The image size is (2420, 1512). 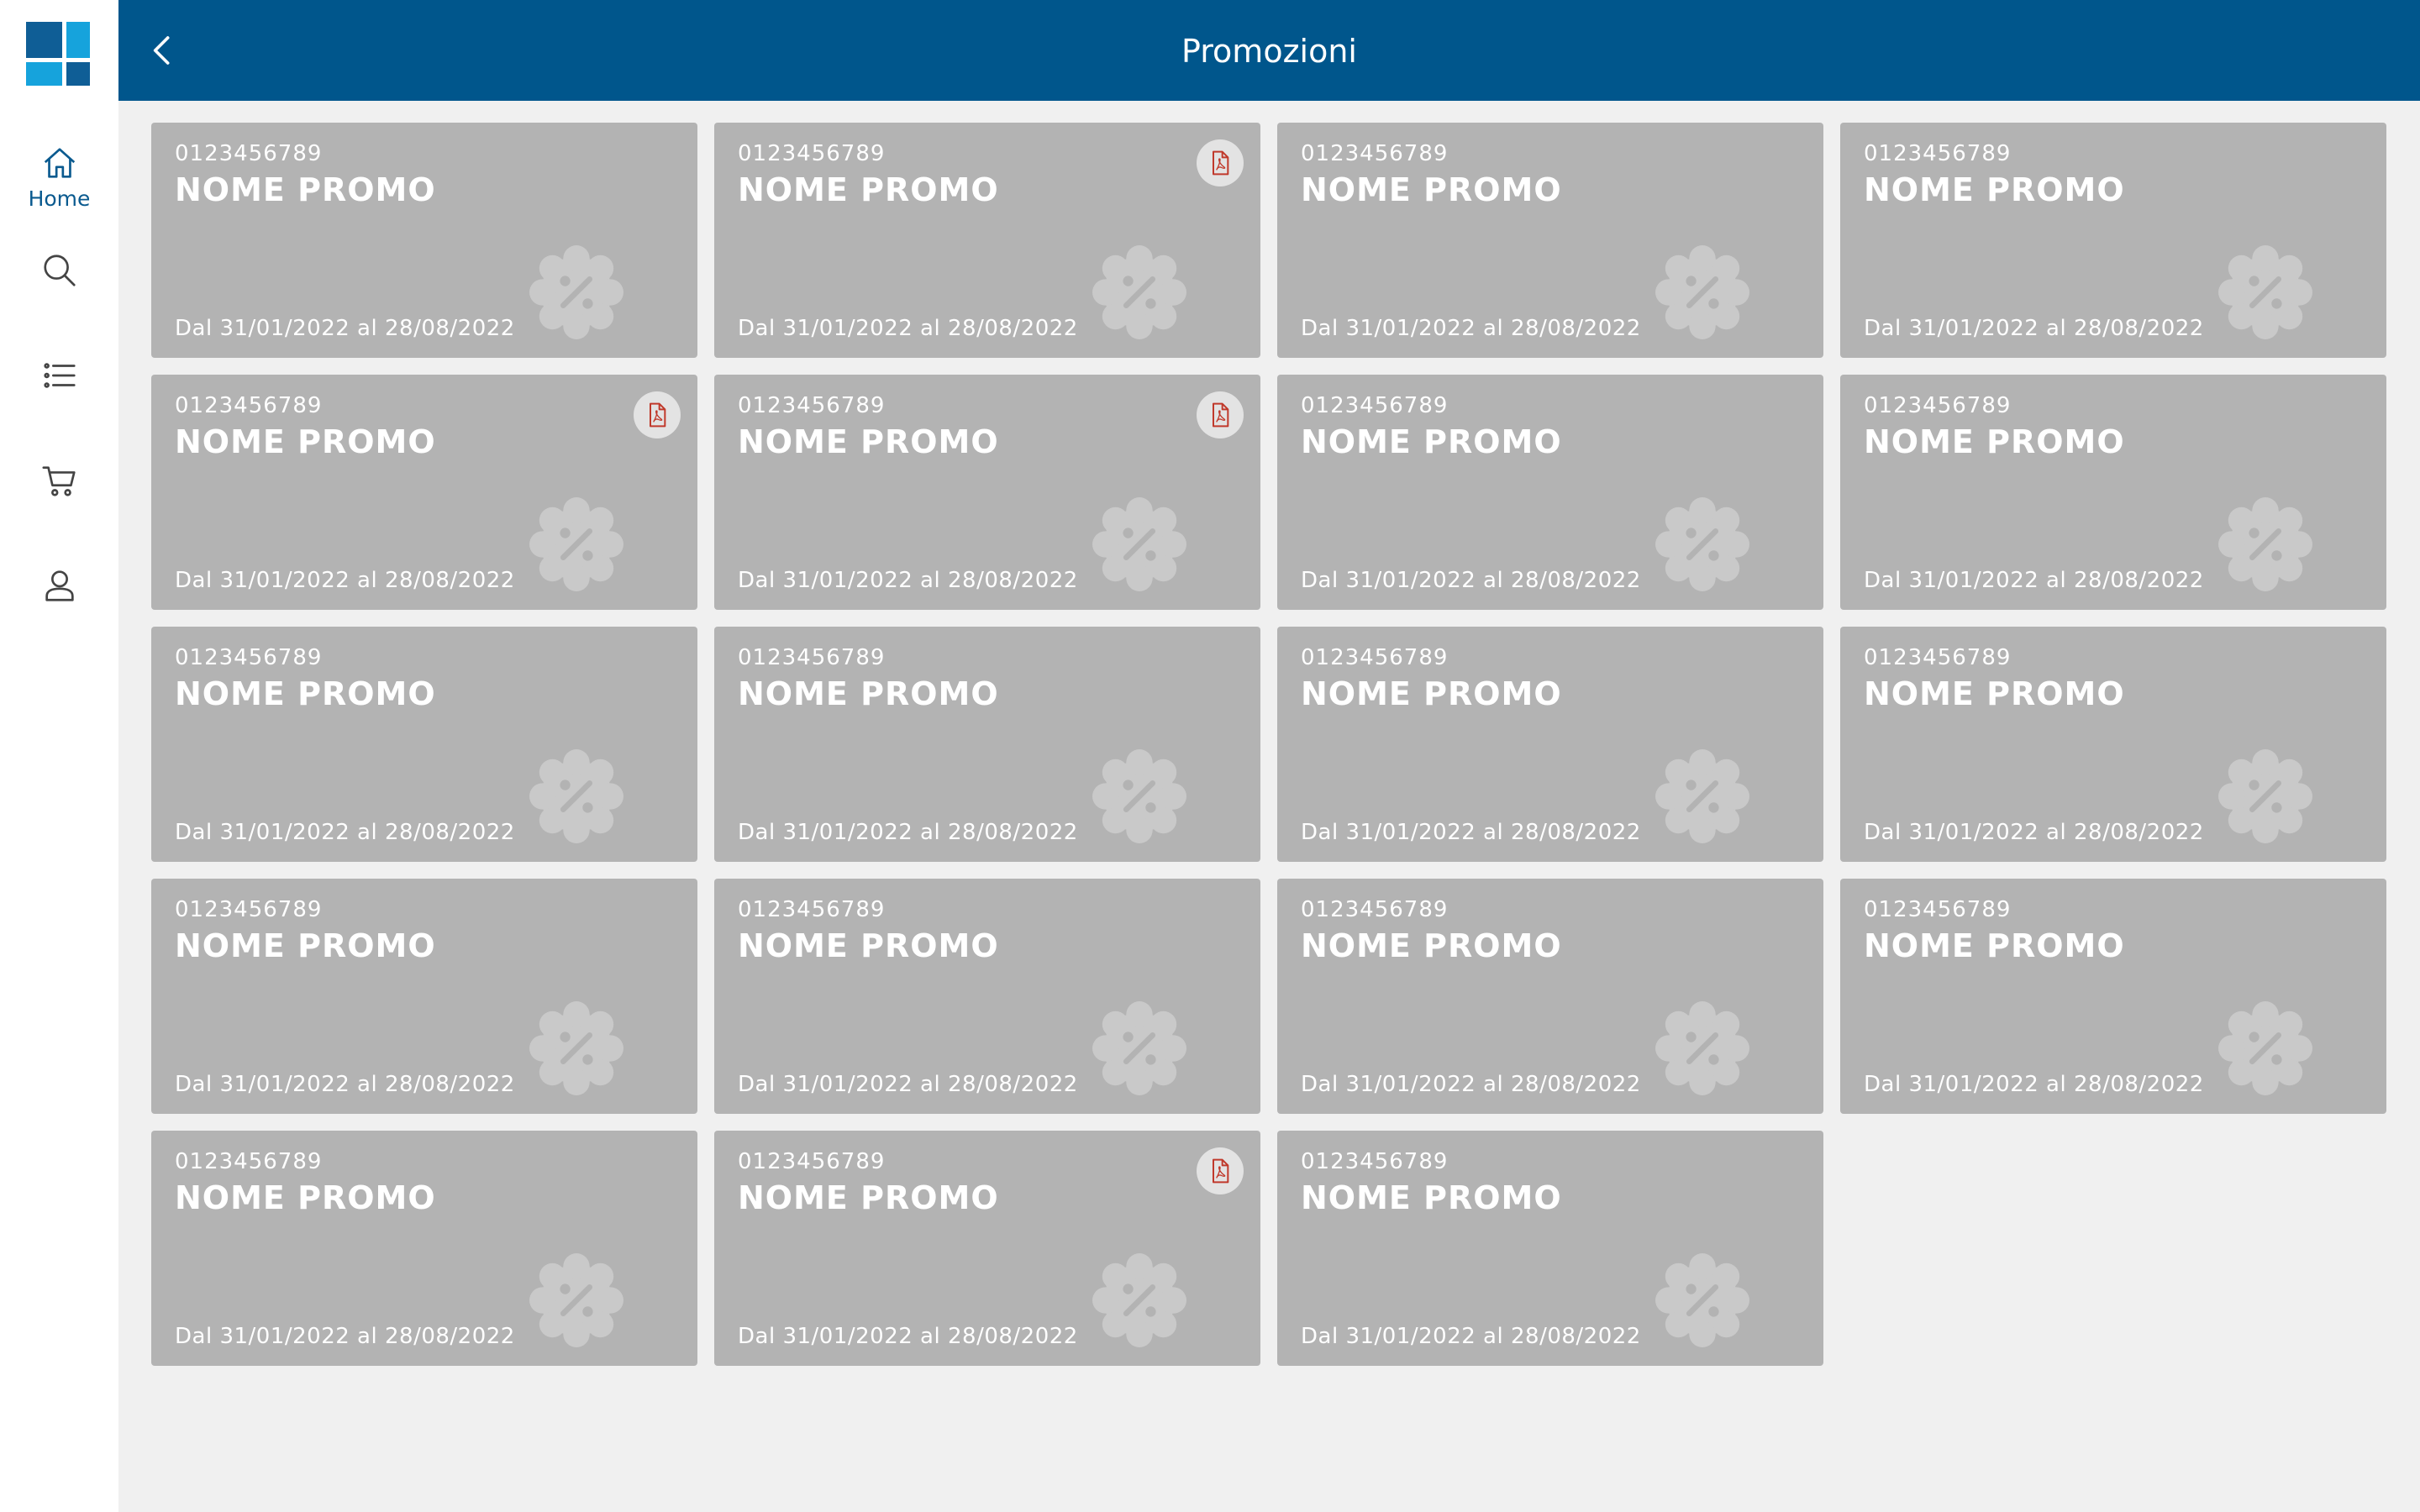 I want to click on user-icon, so click(x=60, y=585).